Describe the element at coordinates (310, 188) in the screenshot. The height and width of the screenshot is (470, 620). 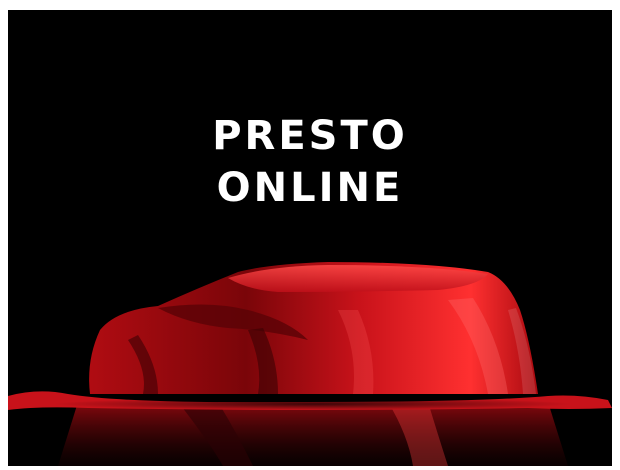
I see `headline-line-2: ONLINE` at that location.